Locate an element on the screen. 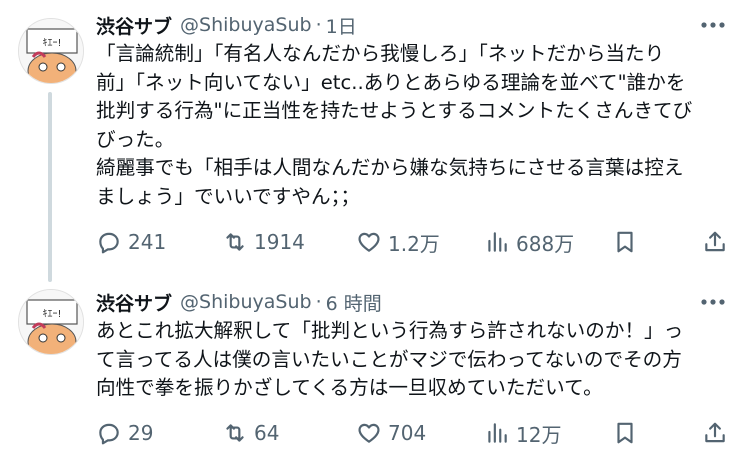 This screenshot has width=750, height=460. reply-button: 241 is located at coordinates (131, 242).